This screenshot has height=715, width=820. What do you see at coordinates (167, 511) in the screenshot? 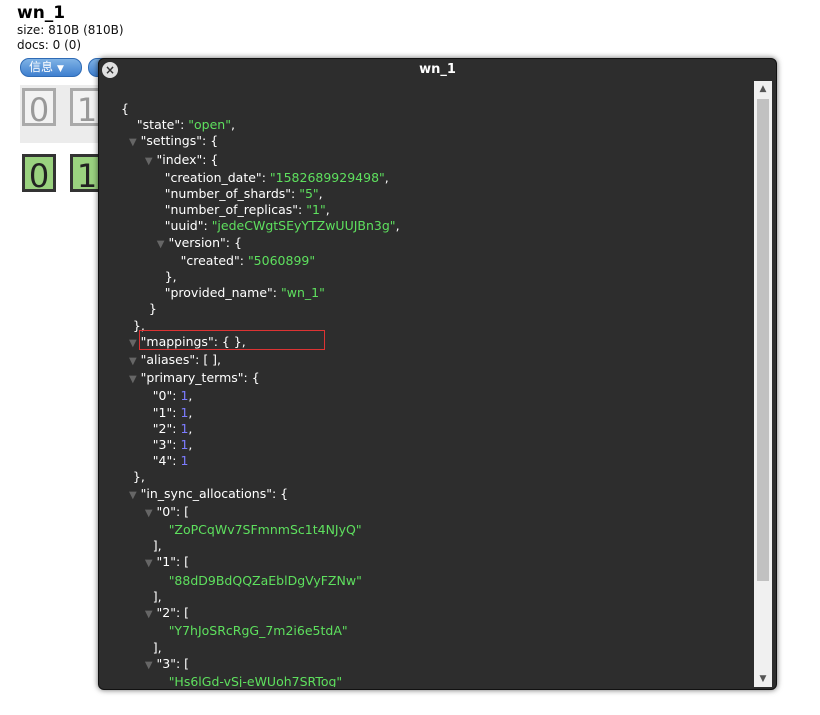
I see `json-line: ▼ "0": [` at bounding box center [167, 511].